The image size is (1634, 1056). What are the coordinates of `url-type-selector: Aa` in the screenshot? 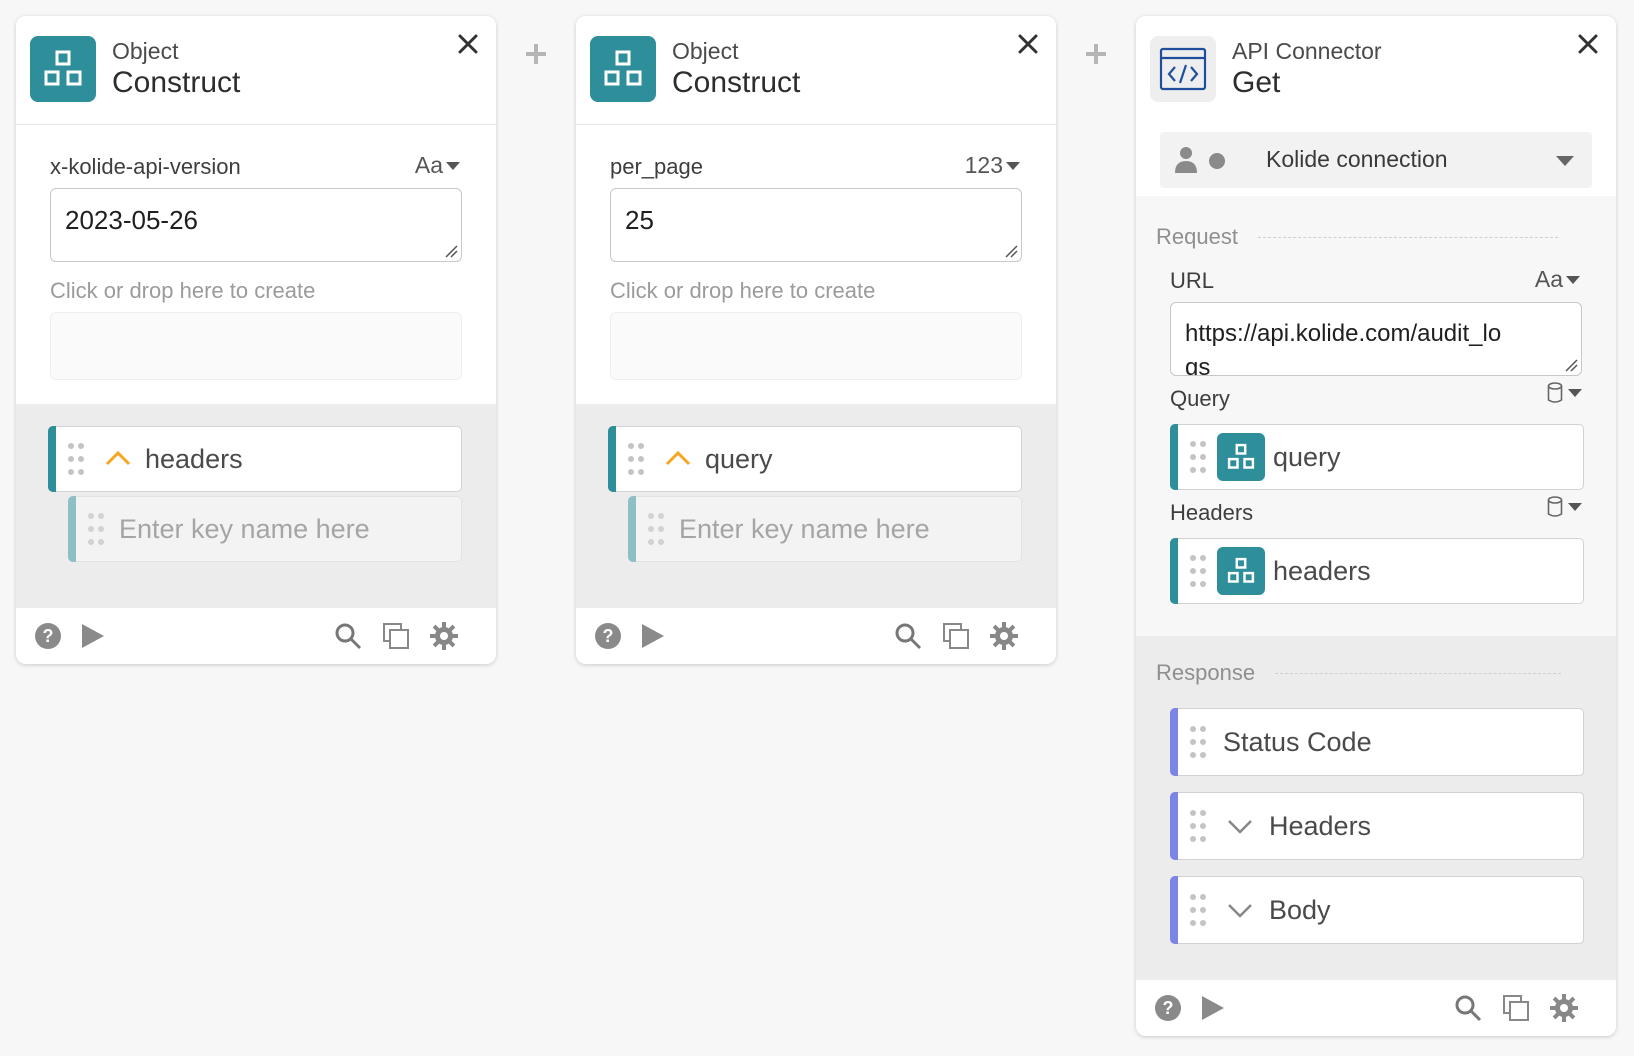 It's located at (1557, 279).